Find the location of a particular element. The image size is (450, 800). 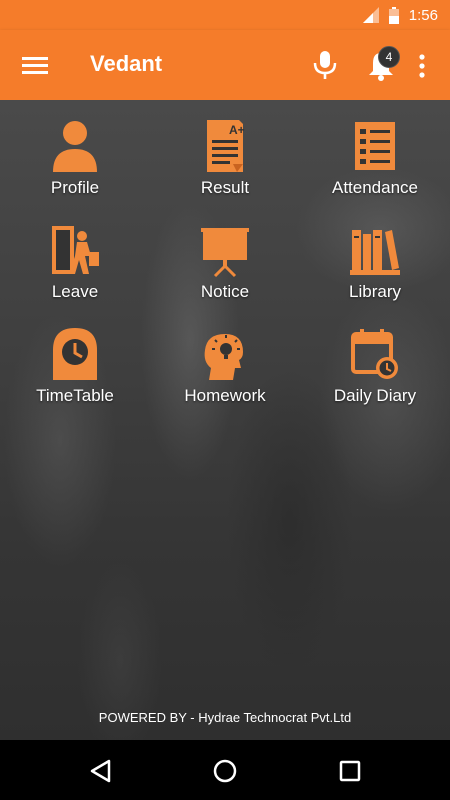

mic-icon is located at coordinates (325, 65).